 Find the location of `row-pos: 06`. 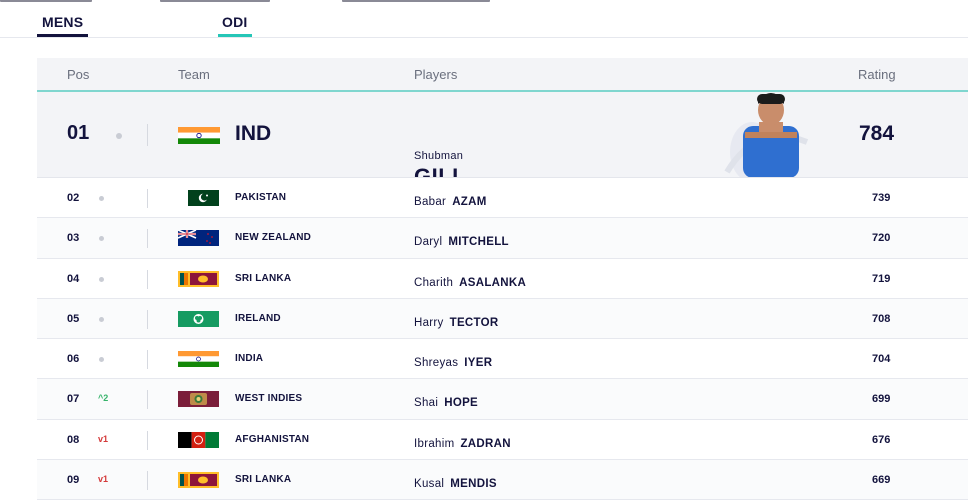

row-pos: 06 is located at coordinates (73, 359).